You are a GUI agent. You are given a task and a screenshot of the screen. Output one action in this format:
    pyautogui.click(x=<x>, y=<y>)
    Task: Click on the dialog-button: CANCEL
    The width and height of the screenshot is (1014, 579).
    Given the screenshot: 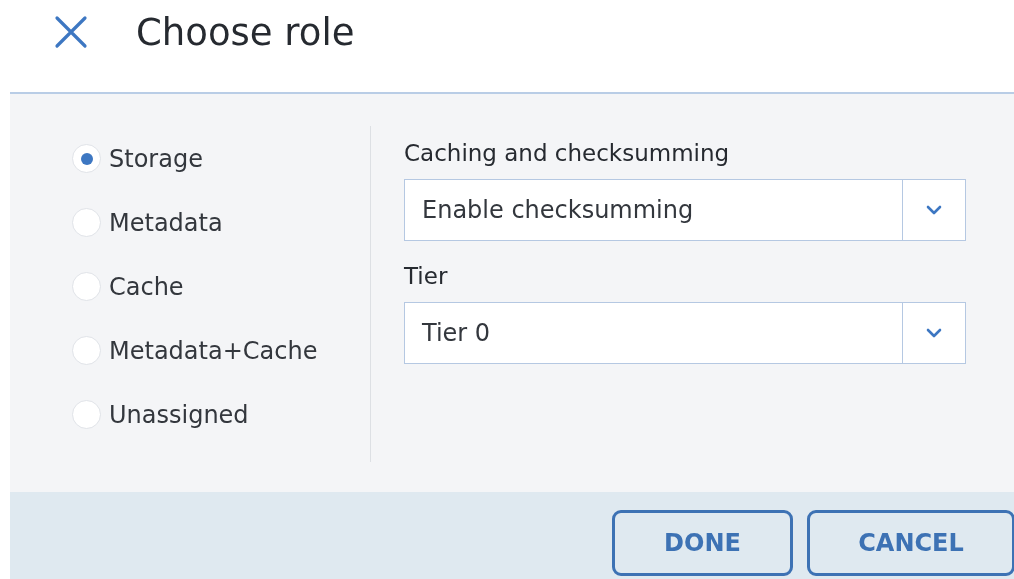 What is the action you would take?
    pyautogui.click(x=910, y=543)
    